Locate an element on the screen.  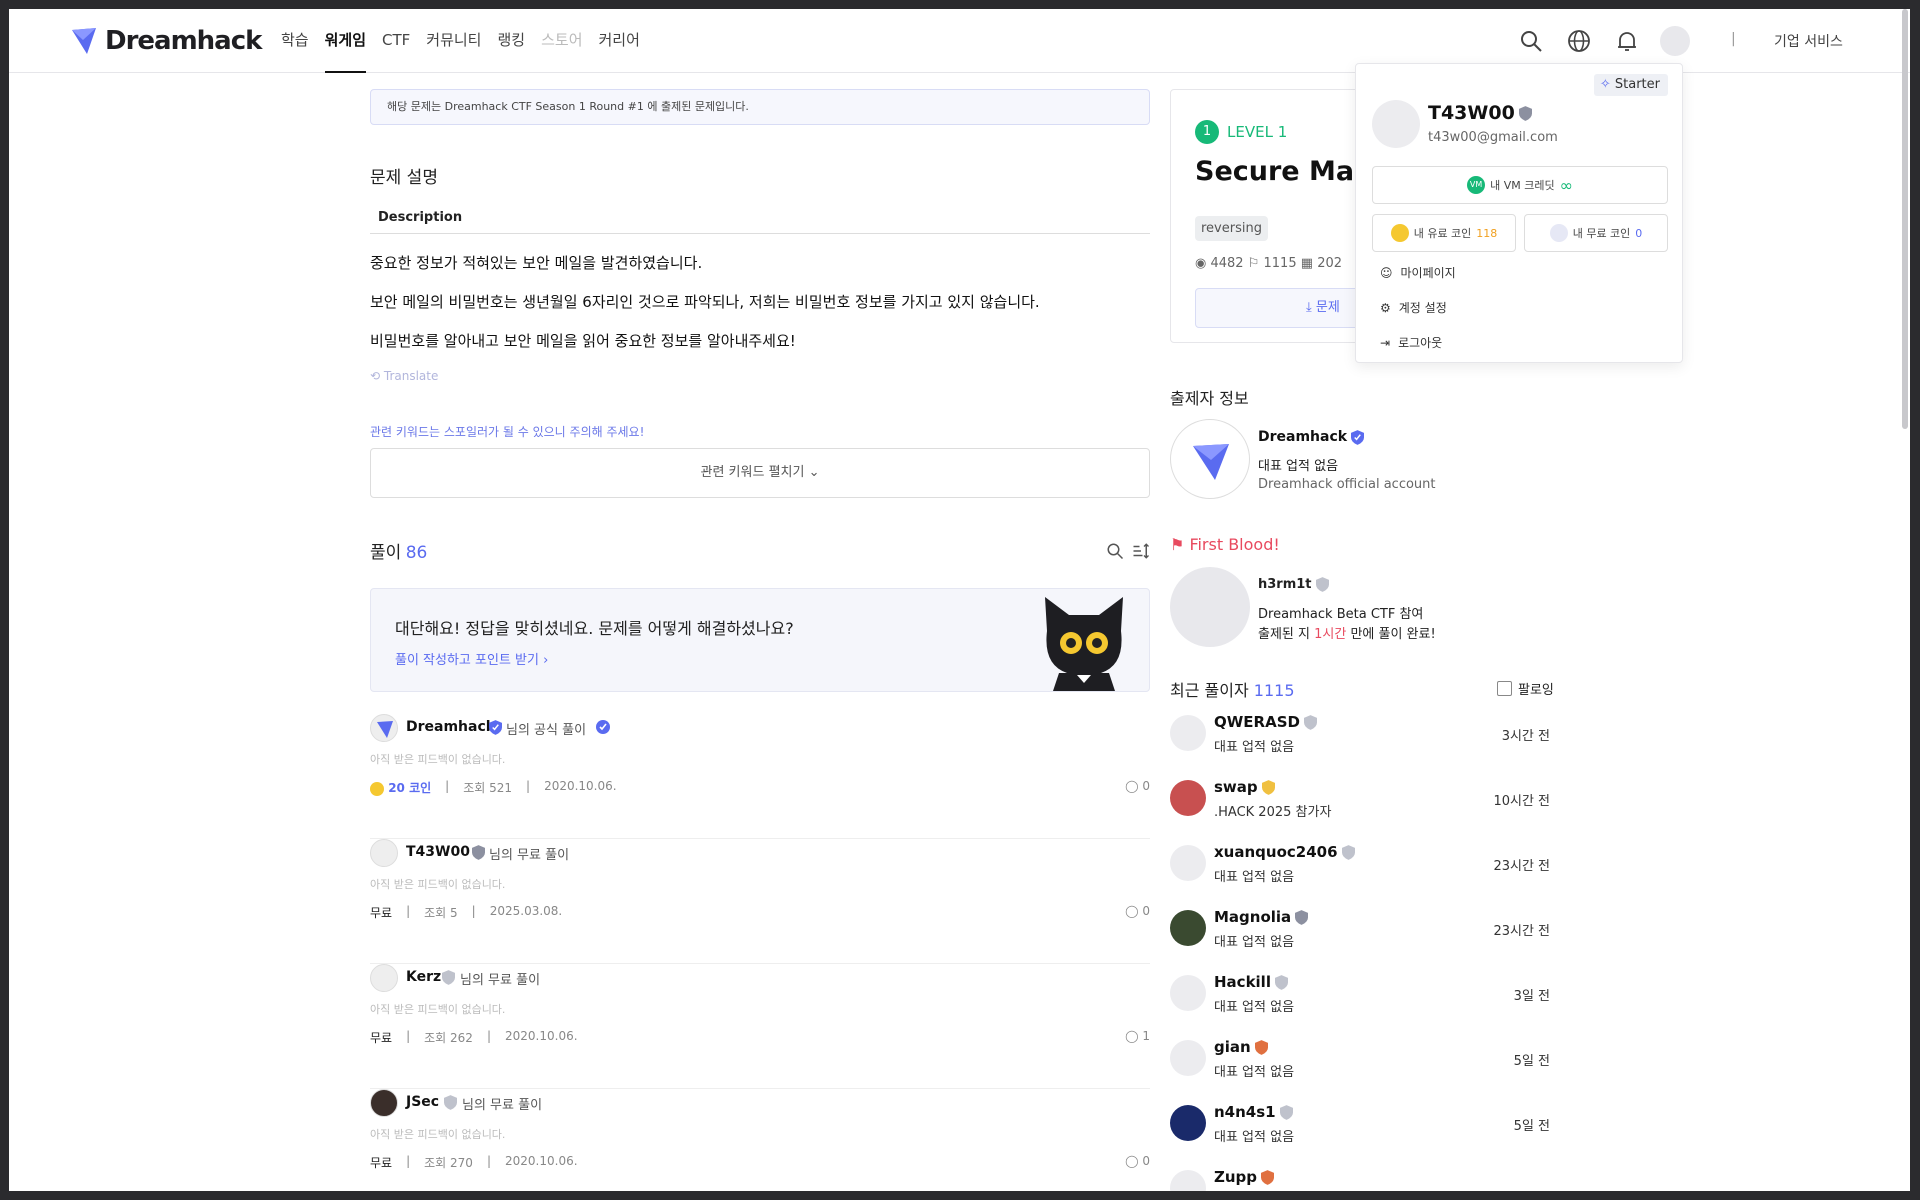
free-coin-button: 내 무료 코인 0 is located at coordinates (1596, 233).